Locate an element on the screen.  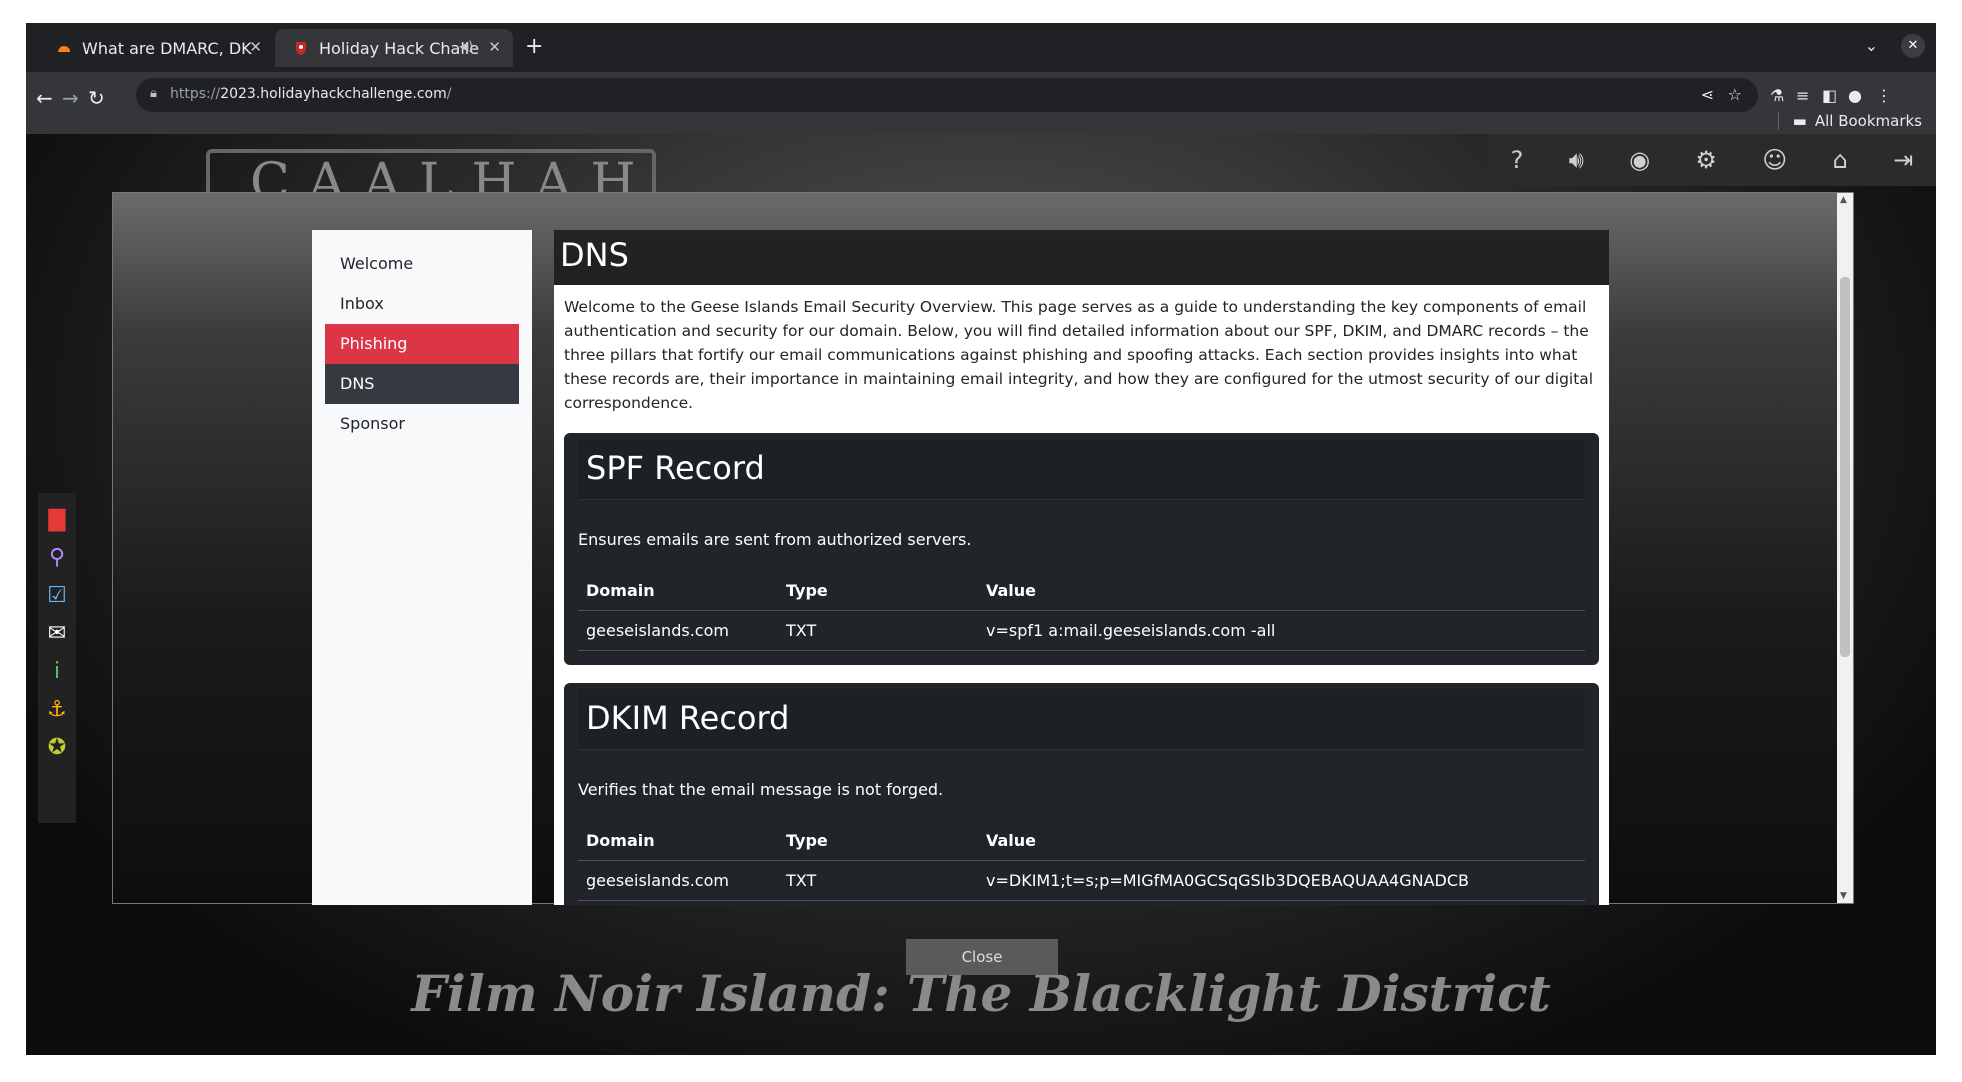
scroll-down-icon: ▼ is located at coordinates (1843, 896).